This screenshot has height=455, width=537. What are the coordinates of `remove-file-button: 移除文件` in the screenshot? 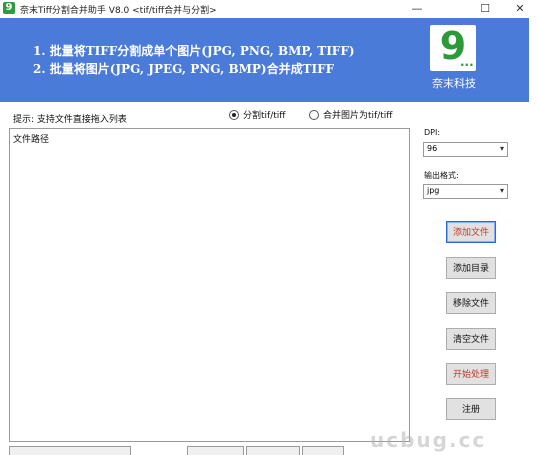 It's located at (471, 303).